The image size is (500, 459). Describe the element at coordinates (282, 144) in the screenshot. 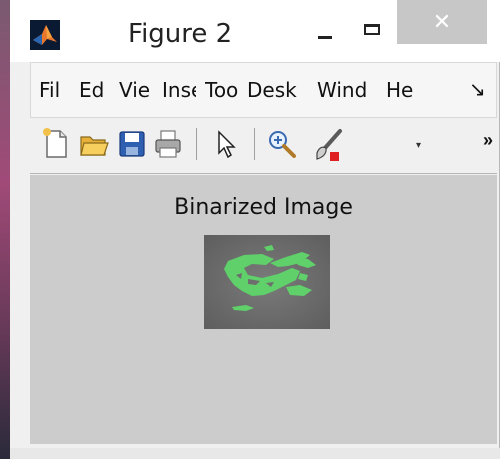

I see `zoom-in-icon` at that location.